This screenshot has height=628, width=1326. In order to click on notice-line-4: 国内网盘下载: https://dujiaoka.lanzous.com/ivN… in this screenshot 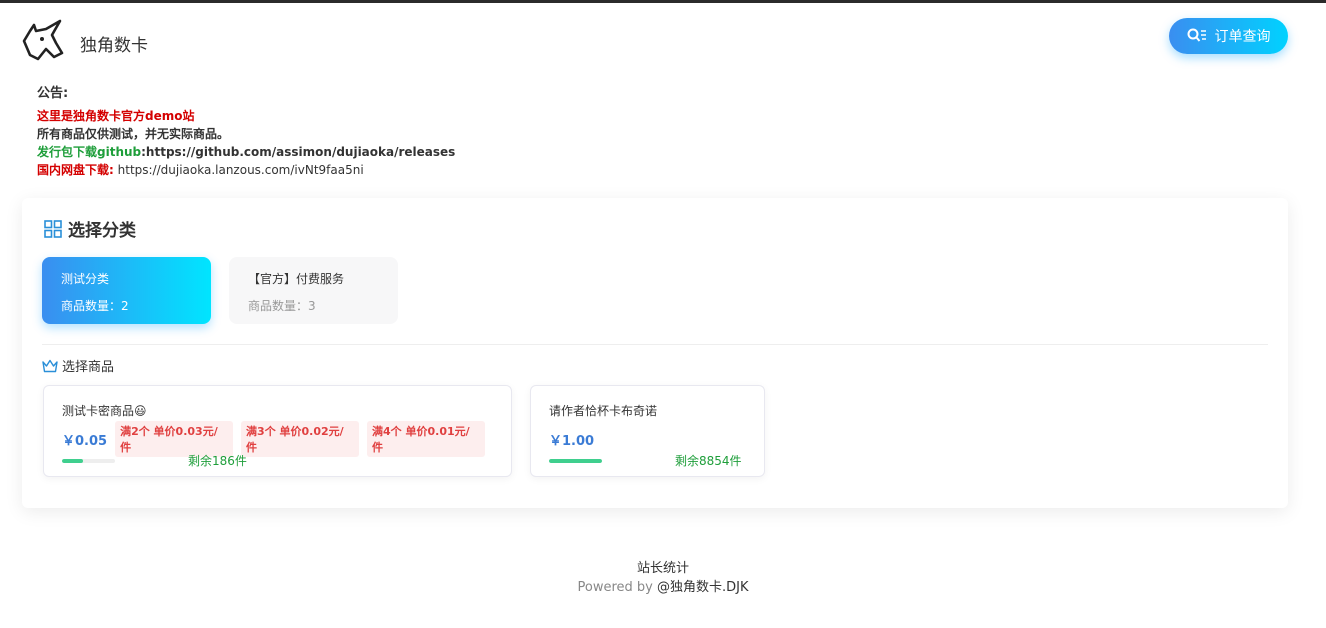, I will do `click(607, 170)`.